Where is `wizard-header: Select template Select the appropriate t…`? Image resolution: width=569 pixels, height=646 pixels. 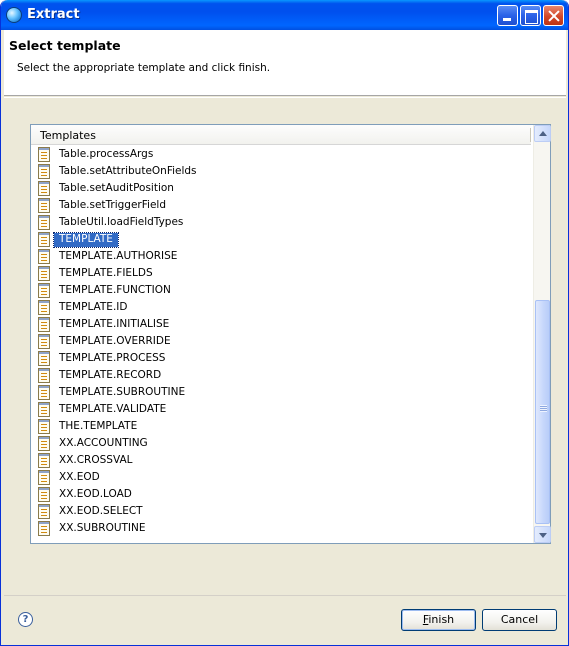 wizard-header: Select template Select the appropriate t… is located at coordinates (285, 63).